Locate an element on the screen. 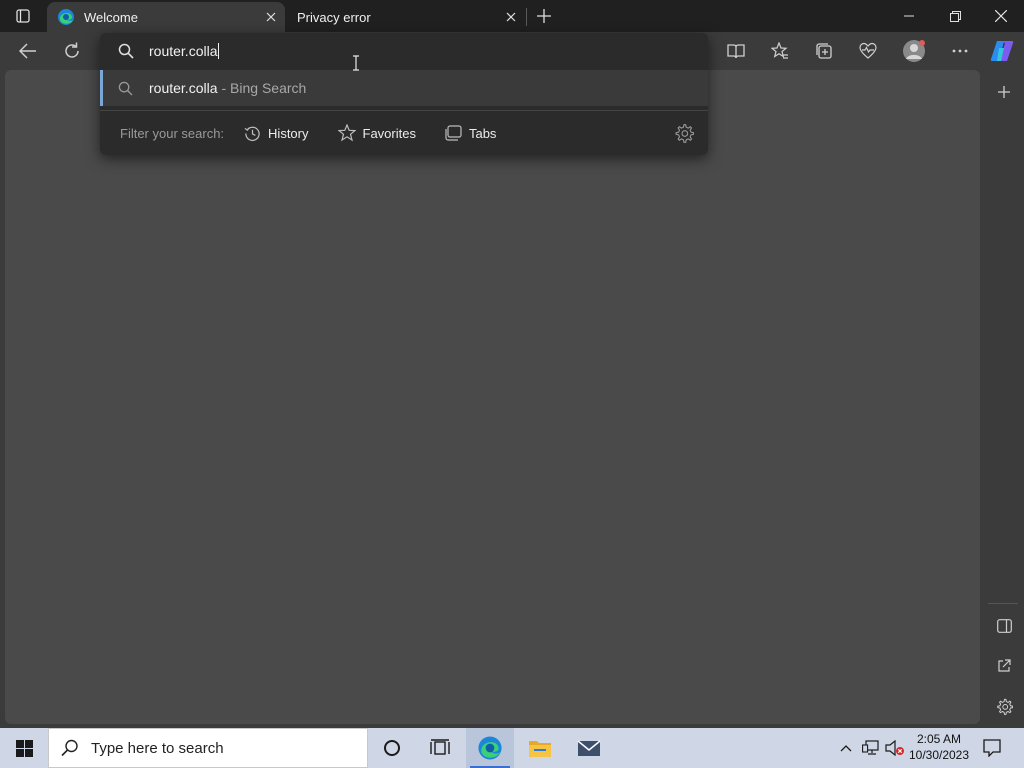  tab-privacy-error: Privacy error is located at coordinates (406, 17).